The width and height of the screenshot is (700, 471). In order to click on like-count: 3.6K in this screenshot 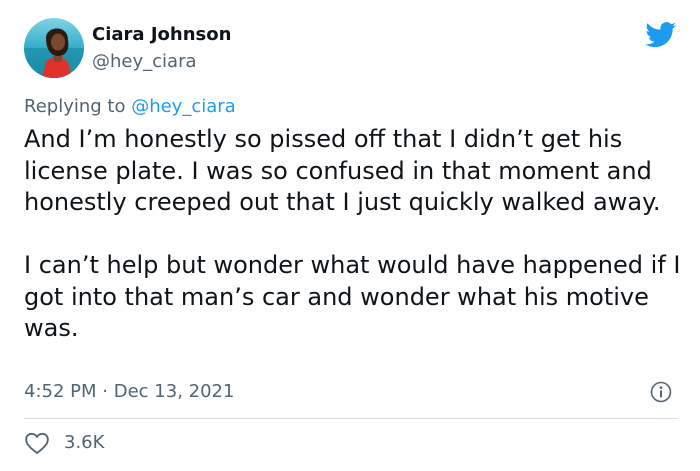, I will do `click(84, 442)`.